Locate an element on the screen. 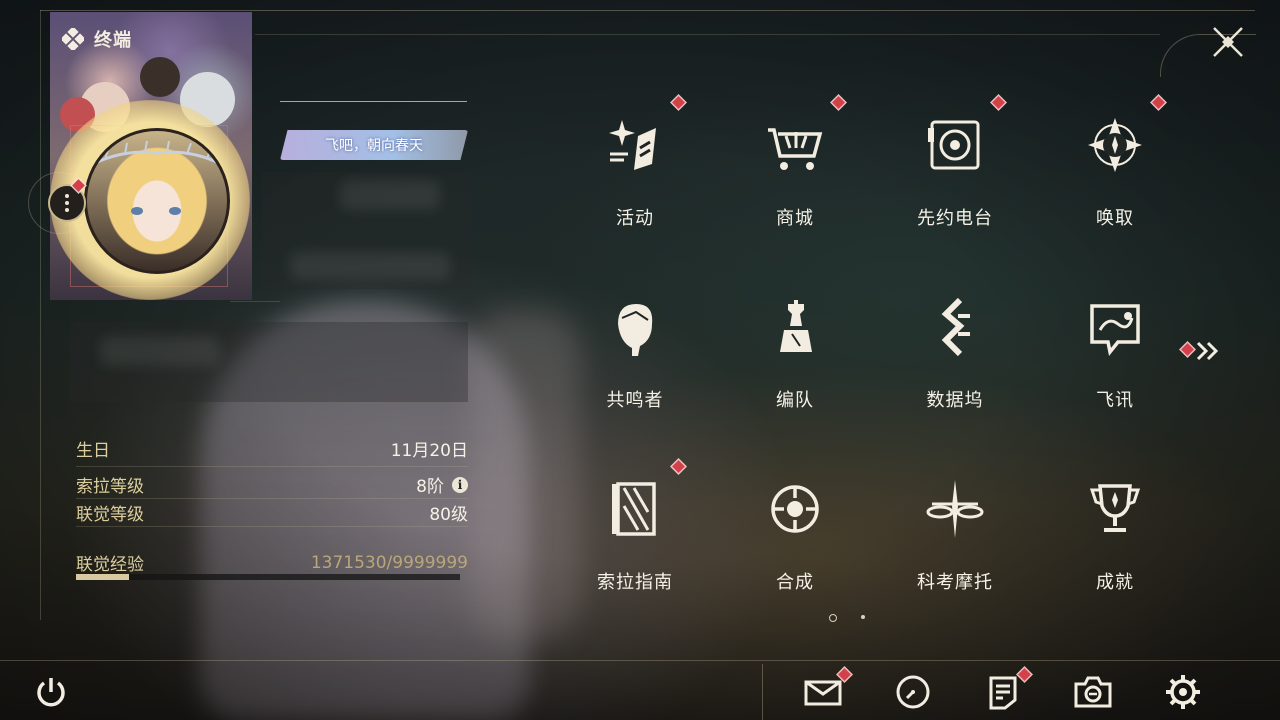 The width and height of the screenshot is (1280, 720). frame-top-line is located at coordinates (647, 10).